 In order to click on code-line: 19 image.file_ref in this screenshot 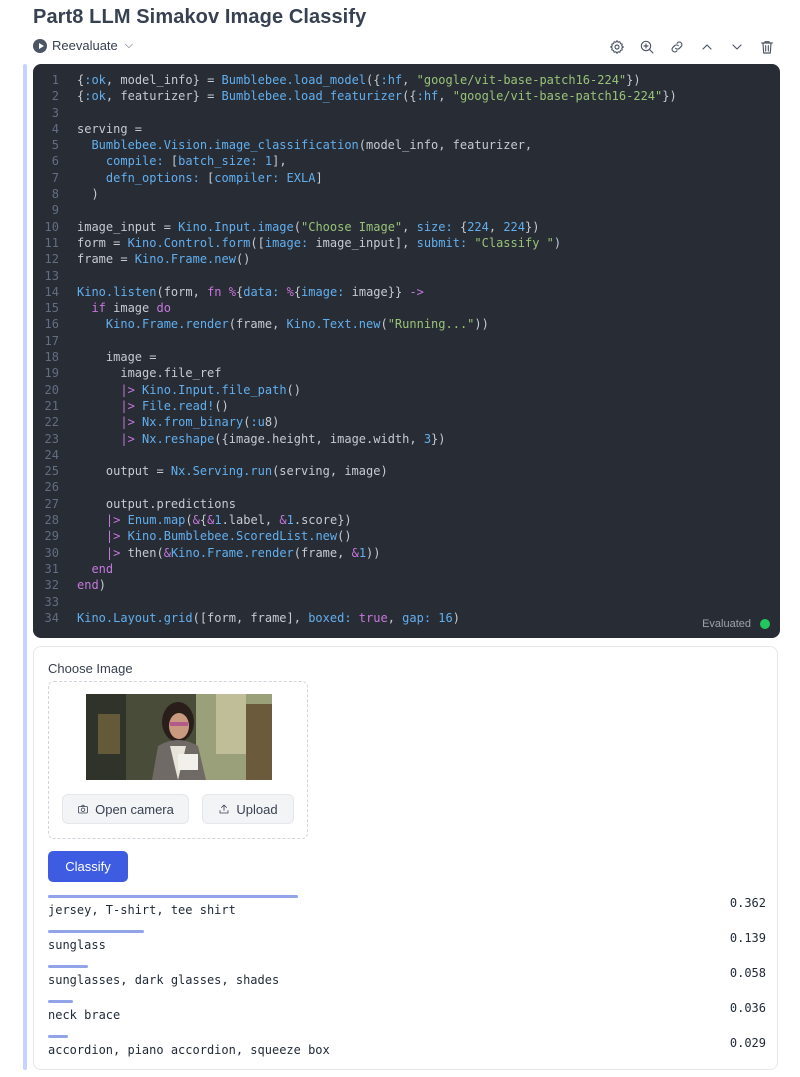, I will do `click(406, 373)`.